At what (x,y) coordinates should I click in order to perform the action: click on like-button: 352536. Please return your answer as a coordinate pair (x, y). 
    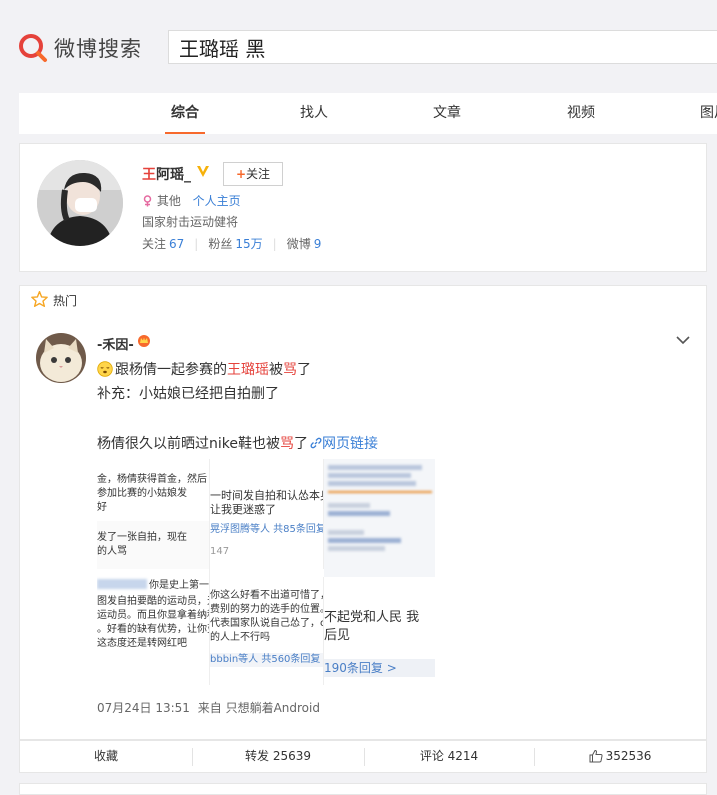
    Looking at the image, I should click on (620, 756).